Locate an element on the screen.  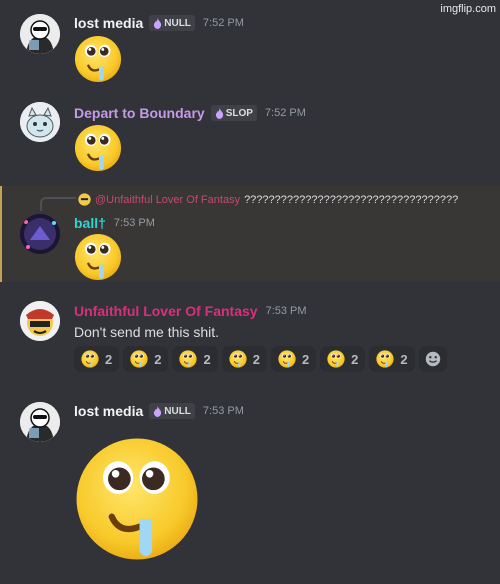
username: Unfaithful Lover Of Fantasy is located at coordinates (166, 311).